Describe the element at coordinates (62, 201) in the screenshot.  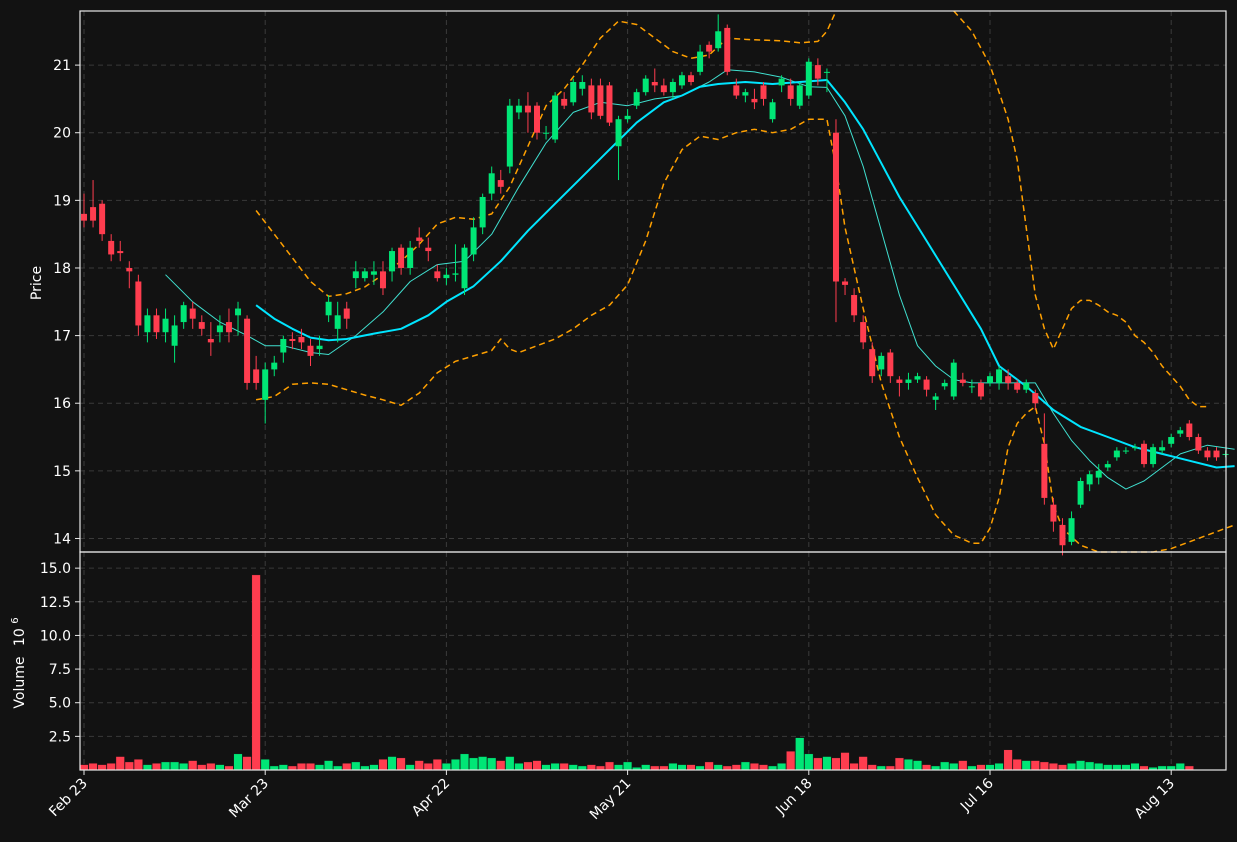
I see `price-tick-label: 19` at that location.